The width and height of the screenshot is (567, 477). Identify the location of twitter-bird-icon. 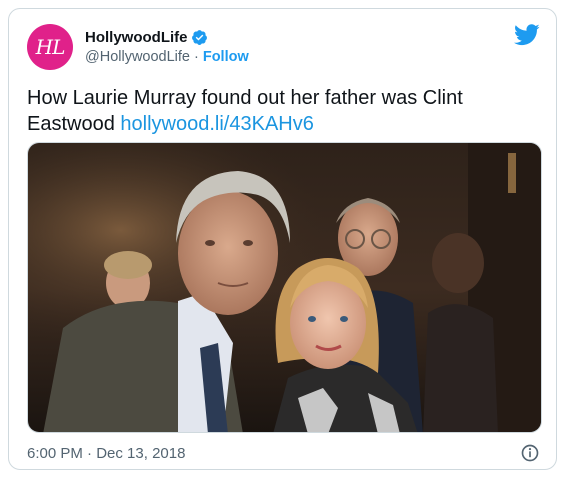
(527, 35).